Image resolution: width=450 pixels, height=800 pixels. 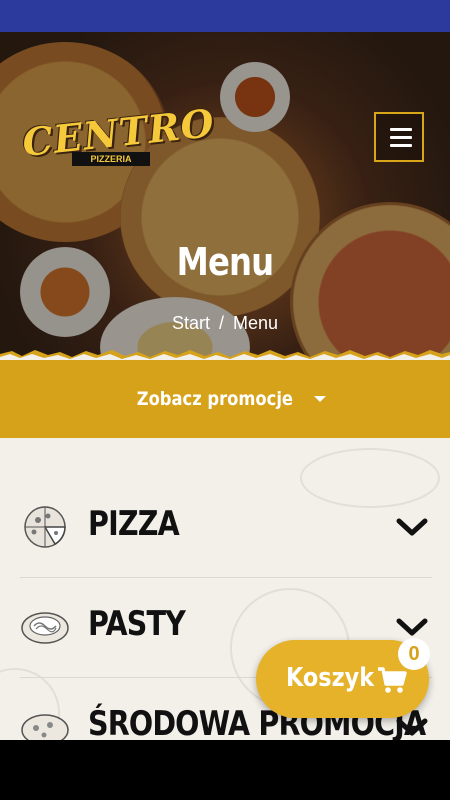 What do you see at coordinates (215, 399) in the screenshot?
I see `promo-label: Zobacz promocje` at bounding box center [215, 399].